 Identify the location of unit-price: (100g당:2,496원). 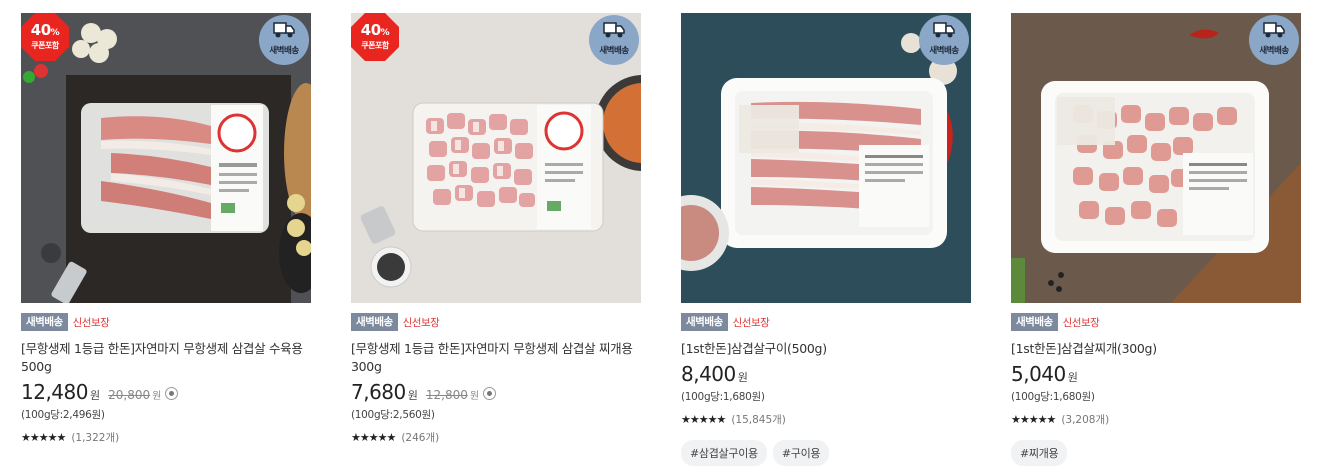
(63, 415).